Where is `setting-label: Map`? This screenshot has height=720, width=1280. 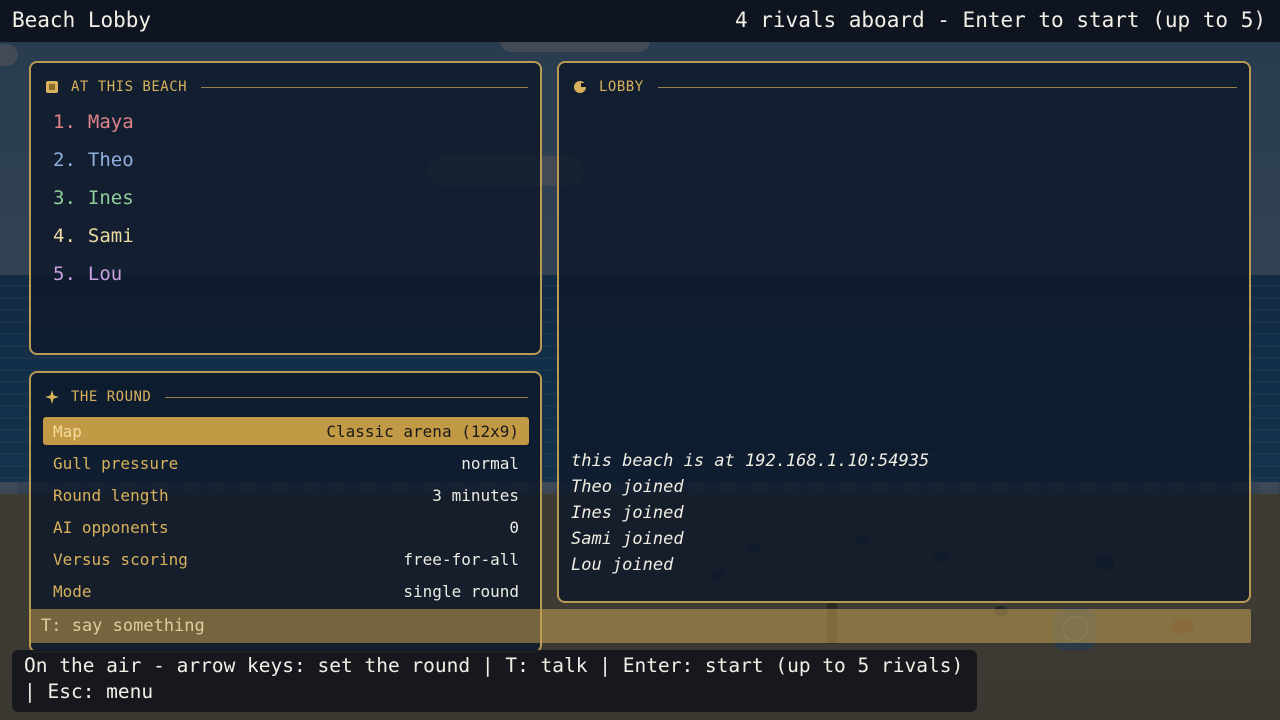 setting-label: Map is located at coordinates (67, 431).